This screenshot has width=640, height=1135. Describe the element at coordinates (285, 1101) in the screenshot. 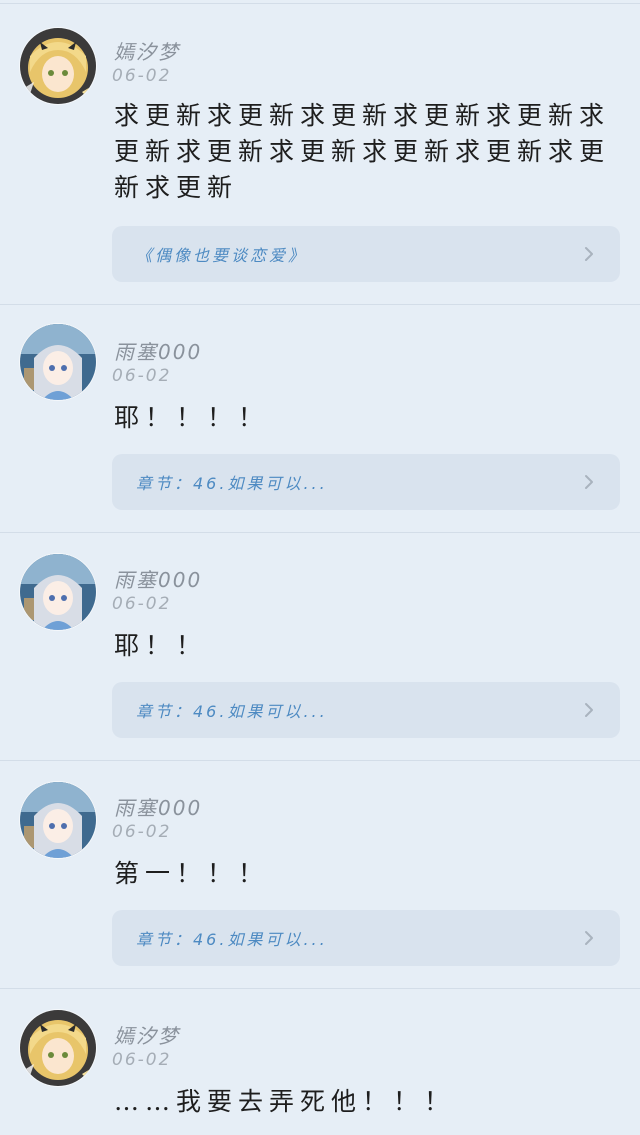

I see `comment-text: ……我要去弄死他！！！` at that location.